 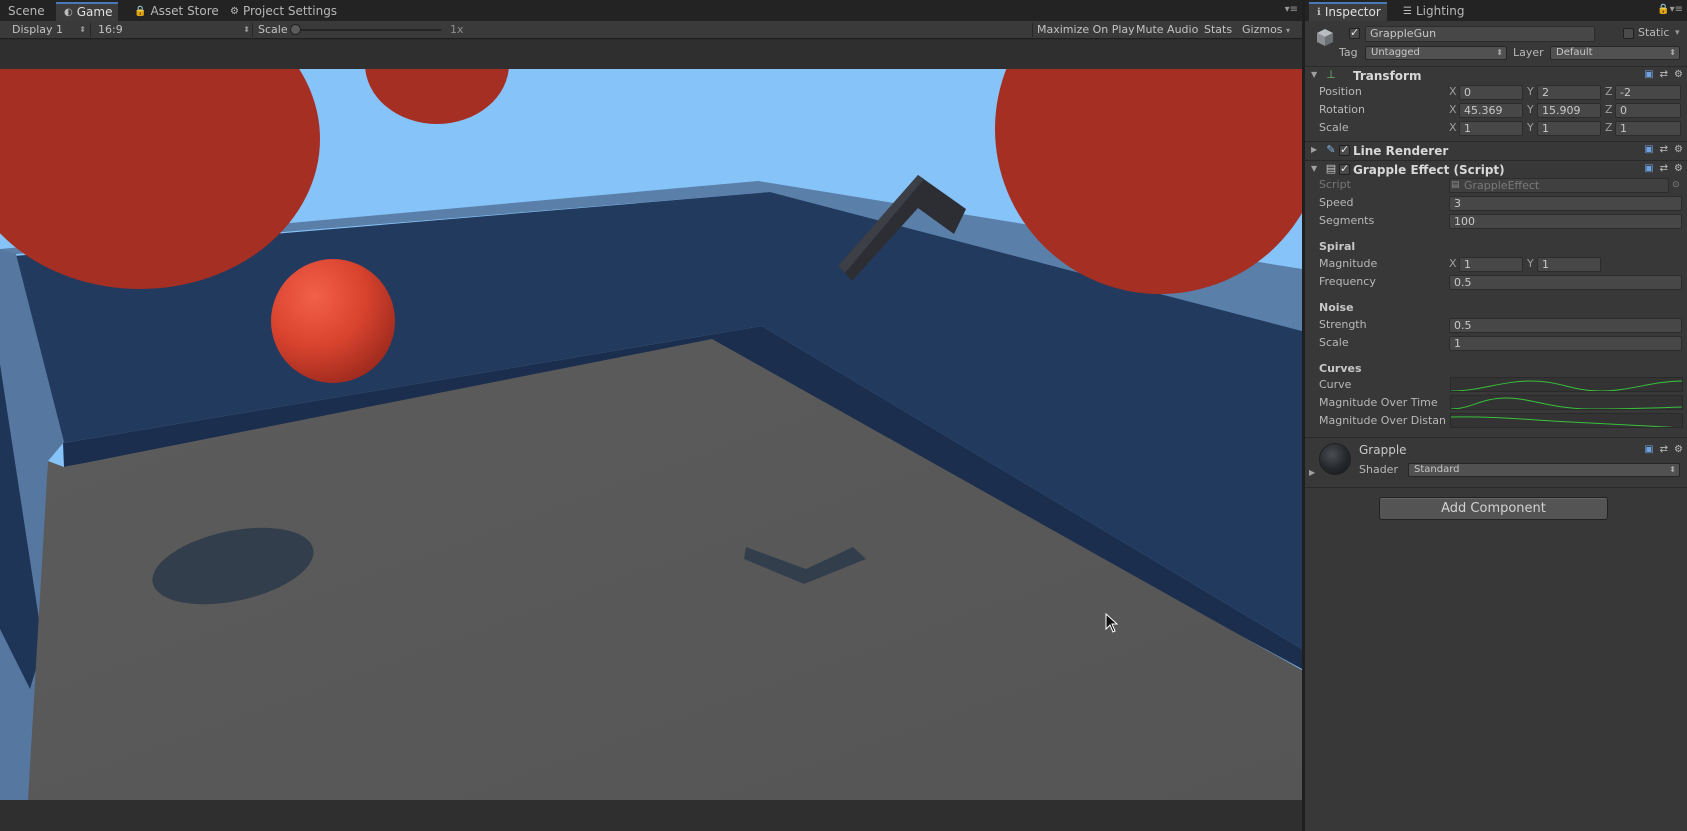 I want to click on material-separator, so click(x=1496, y=437).